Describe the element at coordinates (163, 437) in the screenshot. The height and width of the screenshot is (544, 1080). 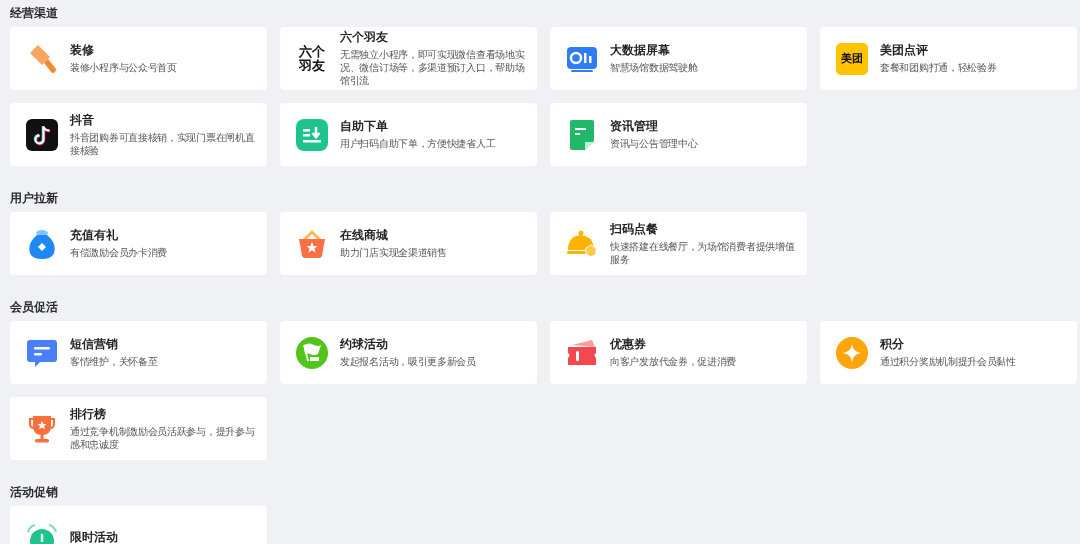
I see `card-description: 通过竞争机制激励会员活跃参与，提升参与感和忠诚度` at that location.